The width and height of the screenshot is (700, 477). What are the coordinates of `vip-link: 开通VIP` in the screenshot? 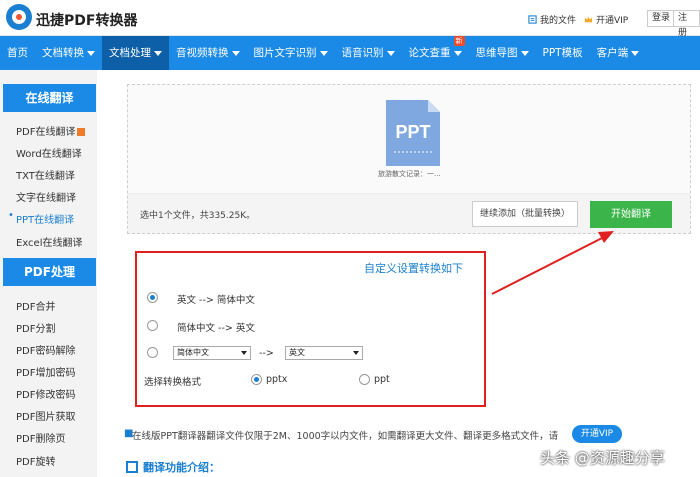 It's located at (606, 19).